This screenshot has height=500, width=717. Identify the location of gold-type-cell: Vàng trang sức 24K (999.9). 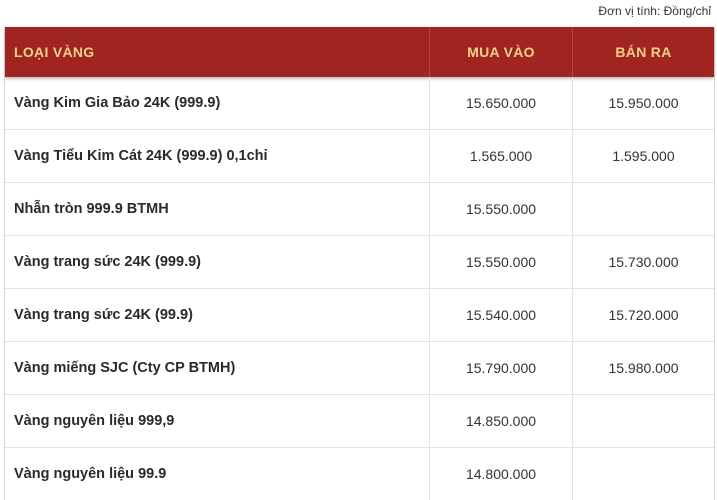
(217, 262).